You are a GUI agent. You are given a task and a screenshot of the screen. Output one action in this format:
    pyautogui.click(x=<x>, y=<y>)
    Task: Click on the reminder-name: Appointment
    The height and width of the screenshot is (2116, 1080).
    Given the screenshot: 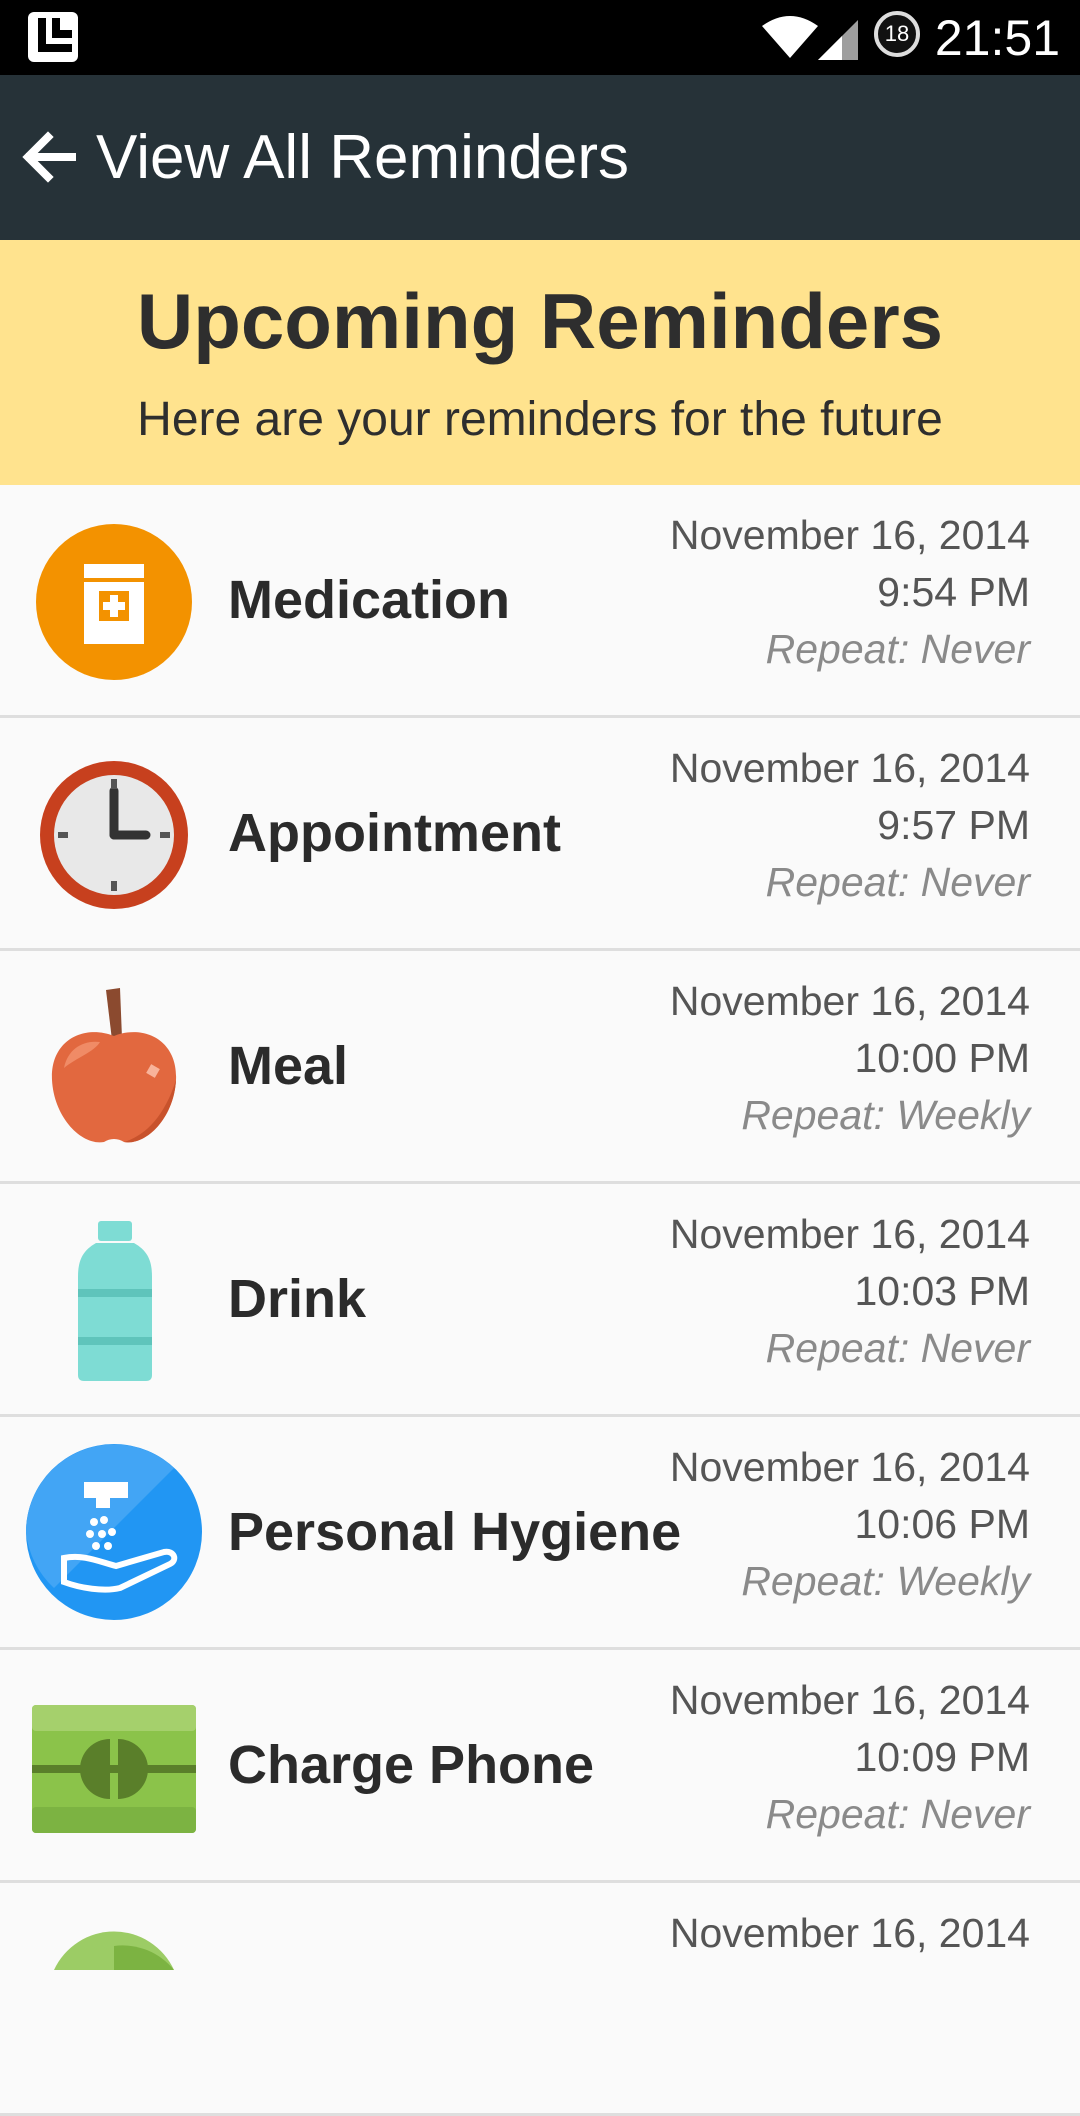 What is the action you would take?
    pyautogui.click(x=394, y=833)
    